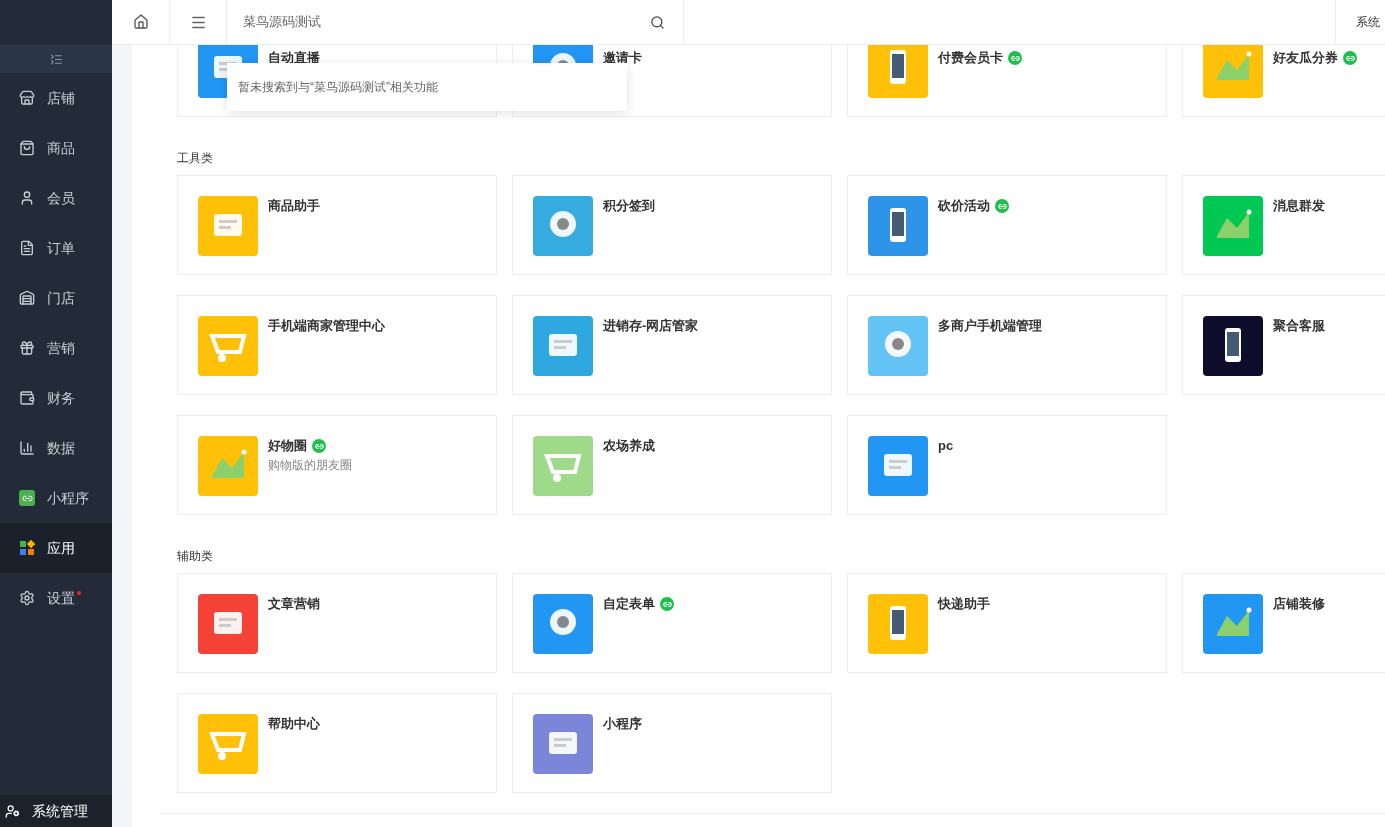 Image resolution: width=1385 pixels, height=827 pixels. What do you see at coordinates (338, 87) in the screenshot?
I see `no-results-message: 暂未搜索到与“菜鸟源码测试”相关功能` at bounding box center [338, 87].